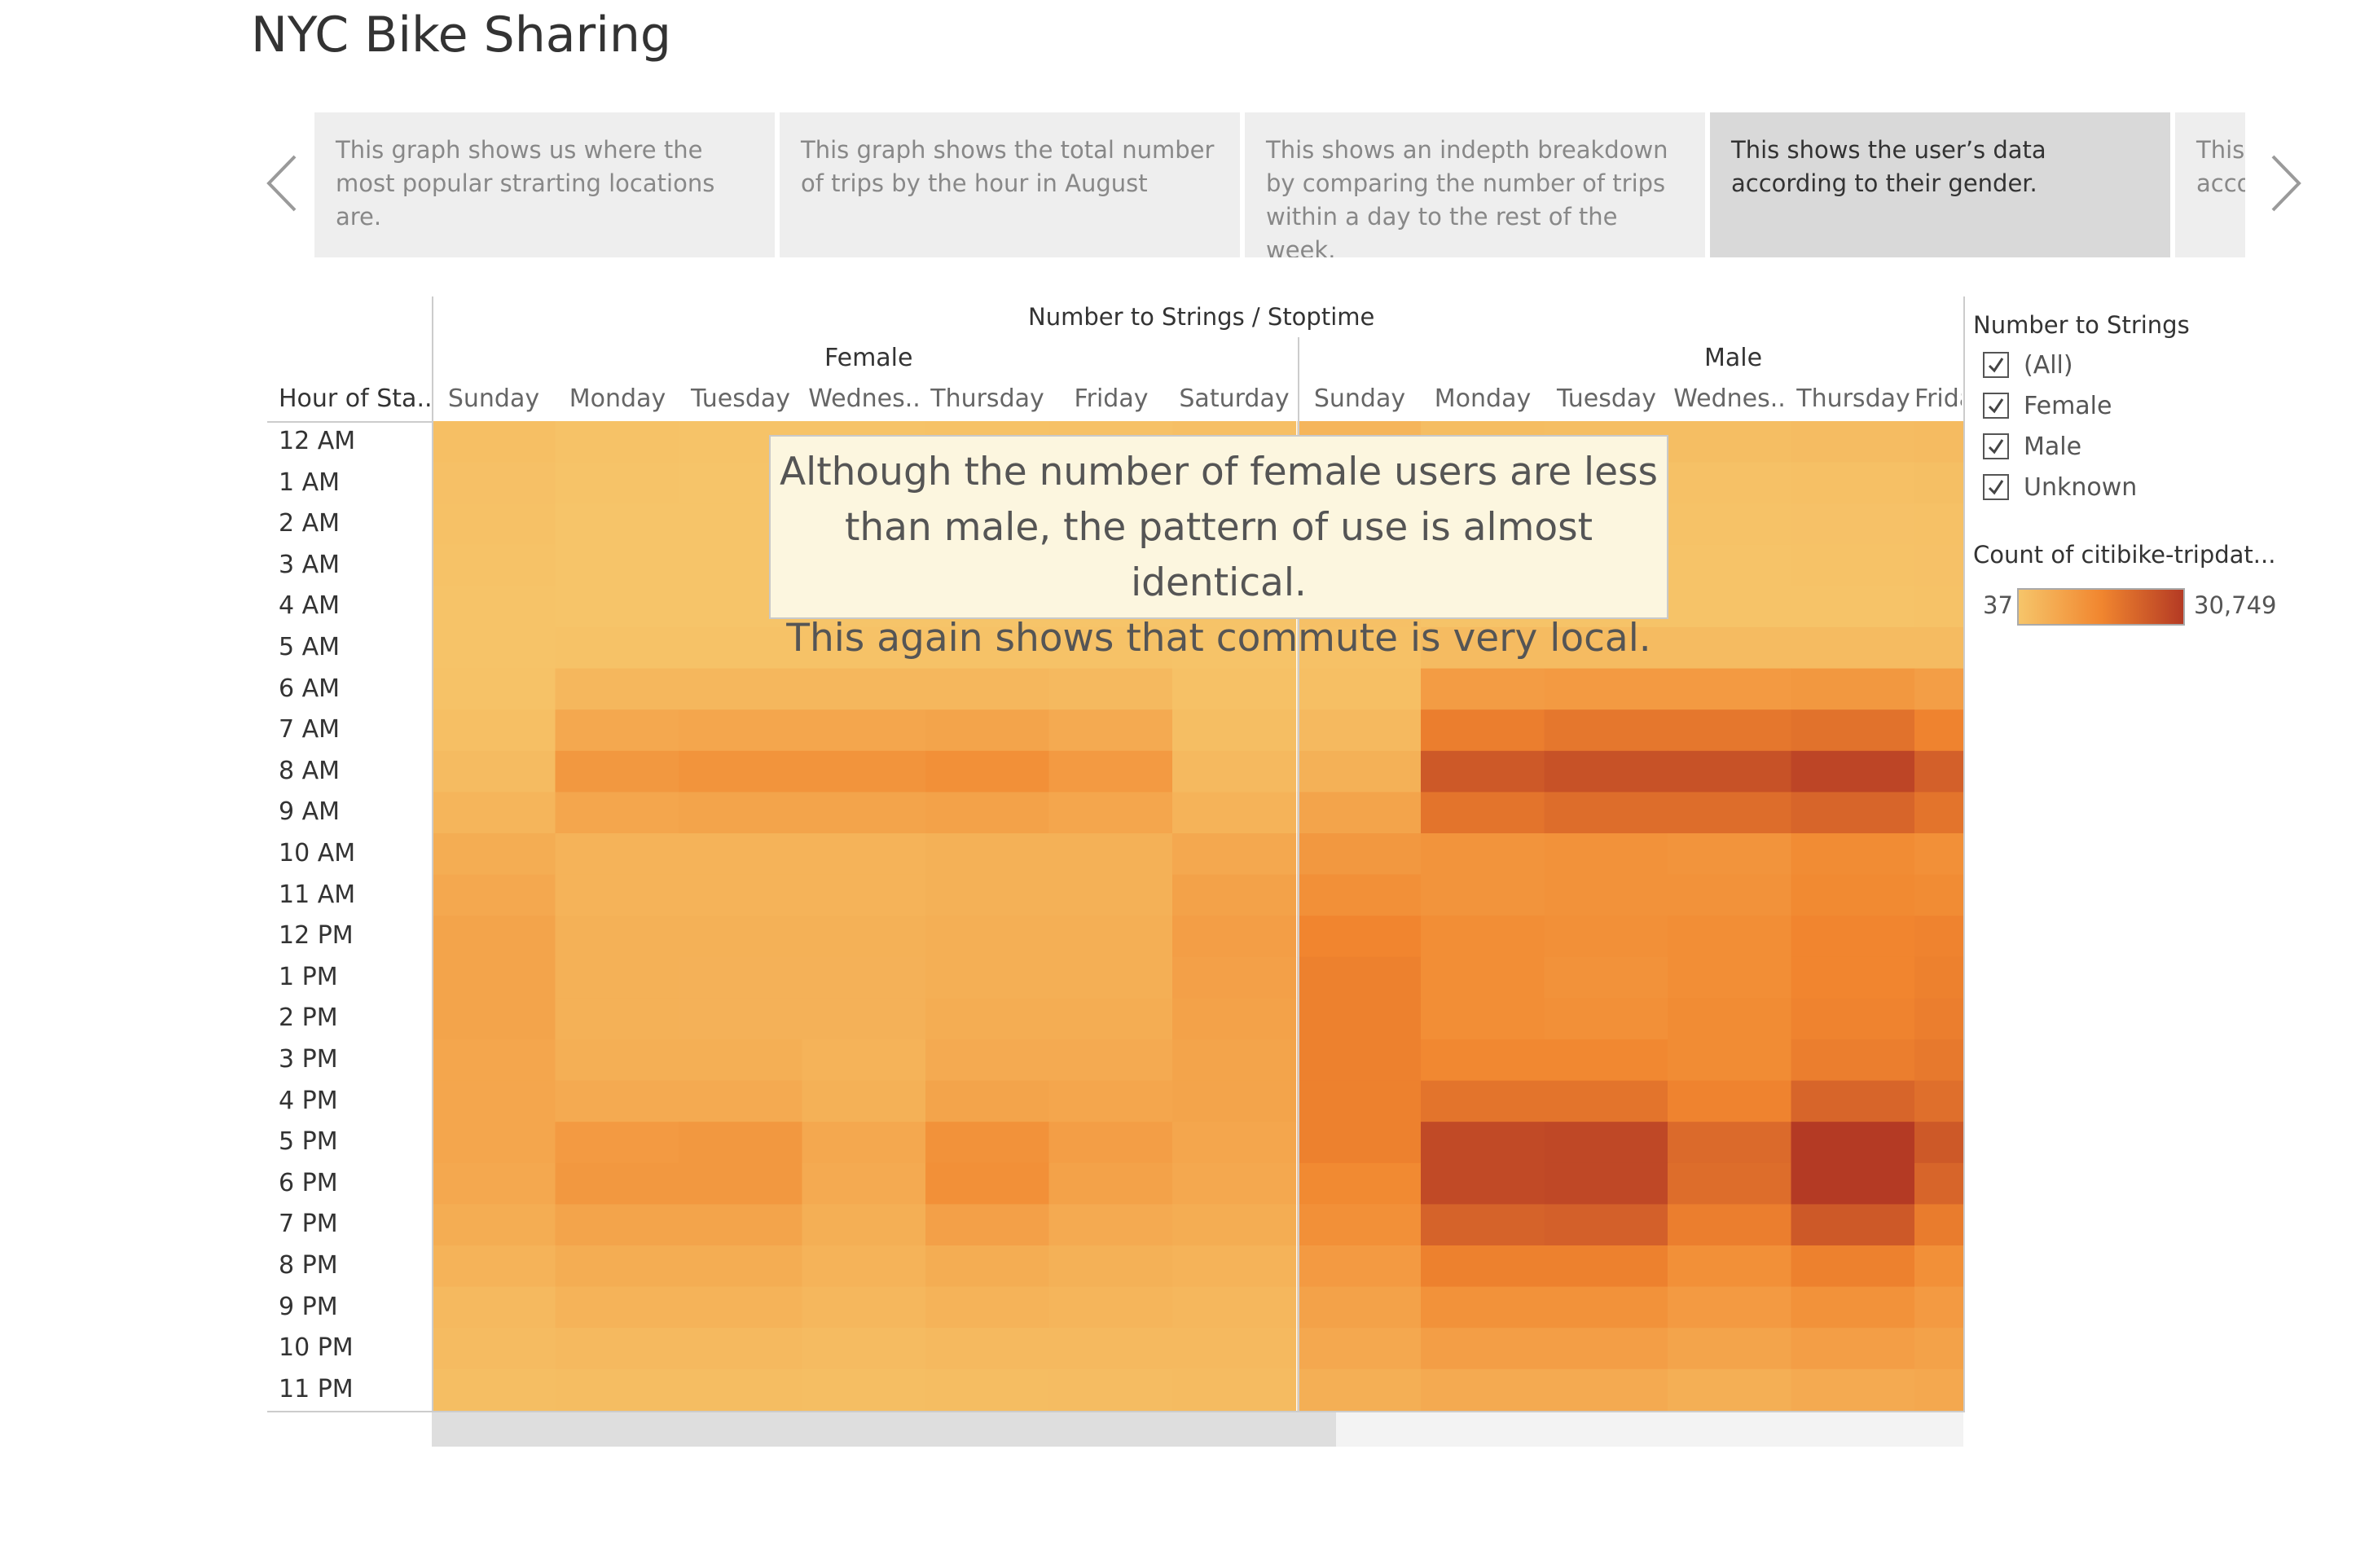  What do you see at coordinates (2028, 365) in the screenshot?
I see `filter-option-all: (All)` at bounding box center [2028, 365].